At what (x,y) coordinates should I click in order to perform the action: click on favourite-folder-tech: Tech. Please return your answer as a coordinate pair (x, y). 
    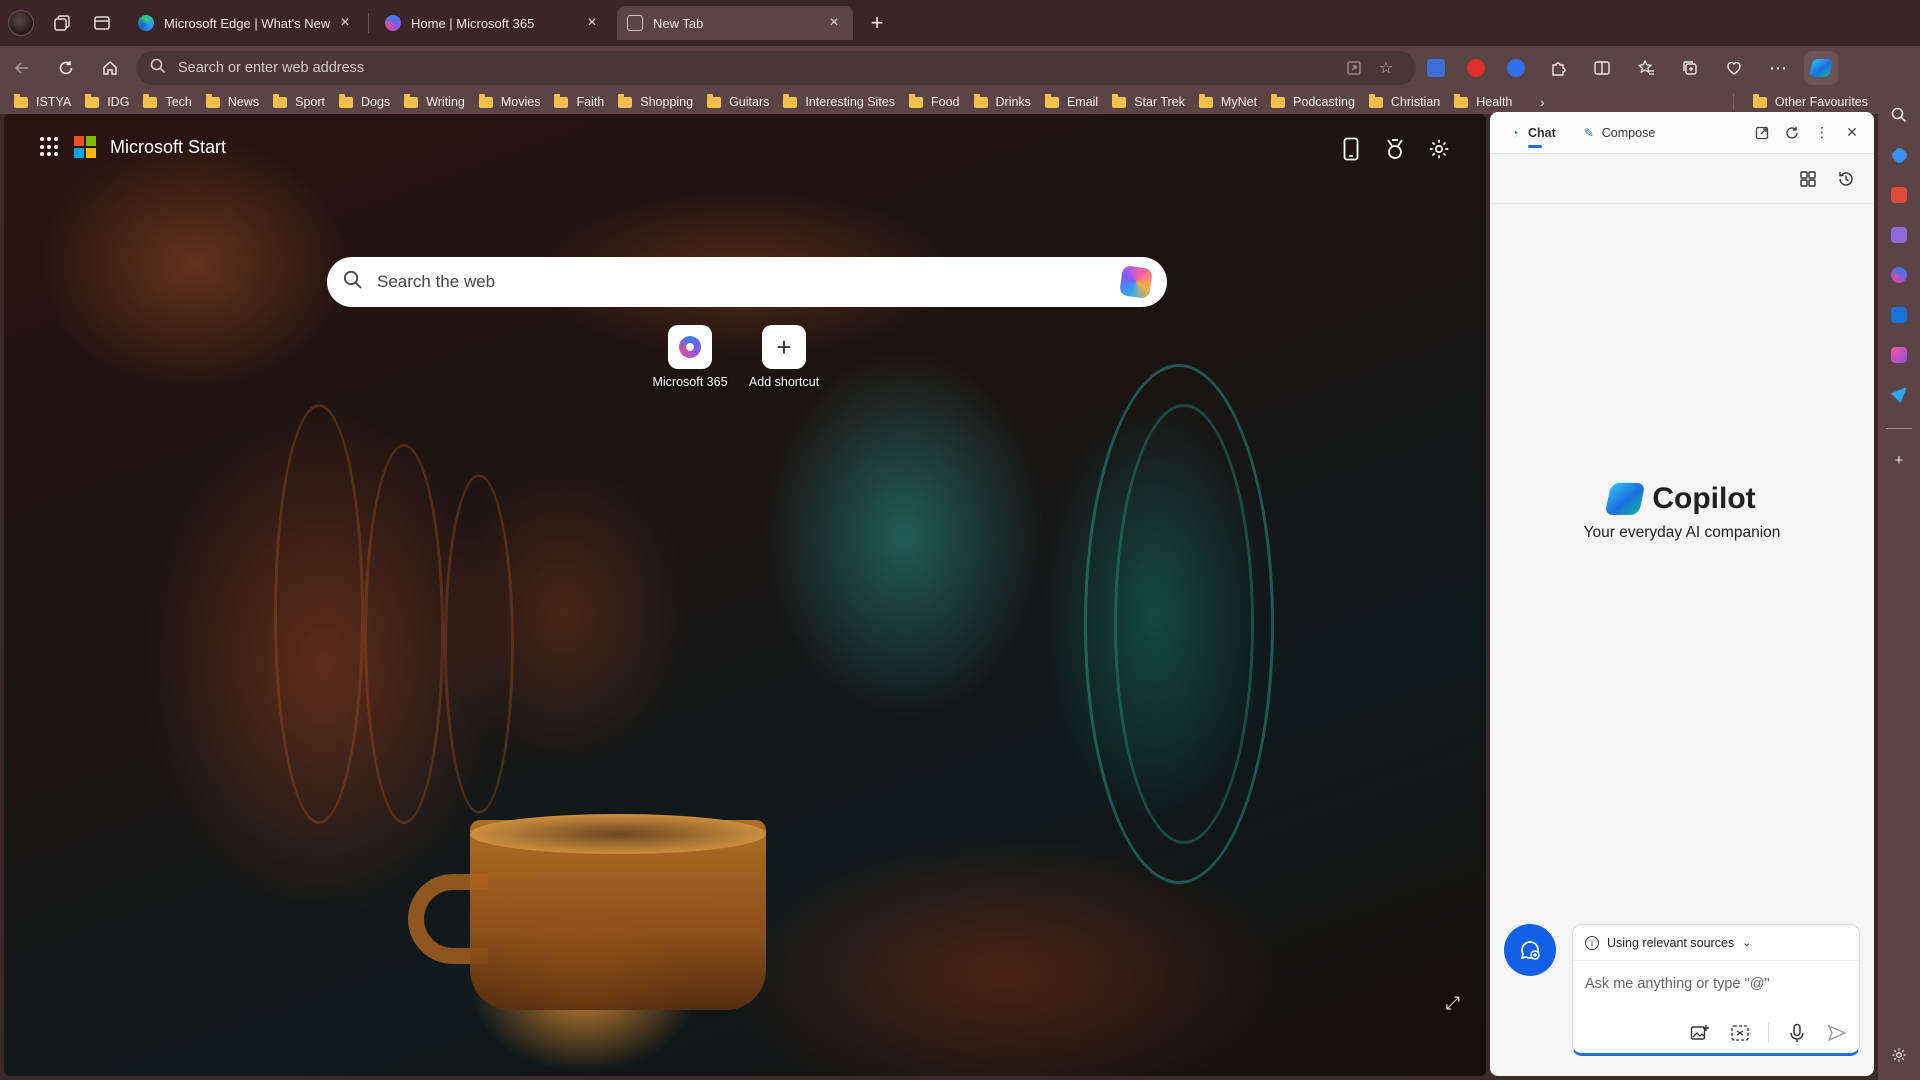
    Looking at the image, I should click on (168, 102).